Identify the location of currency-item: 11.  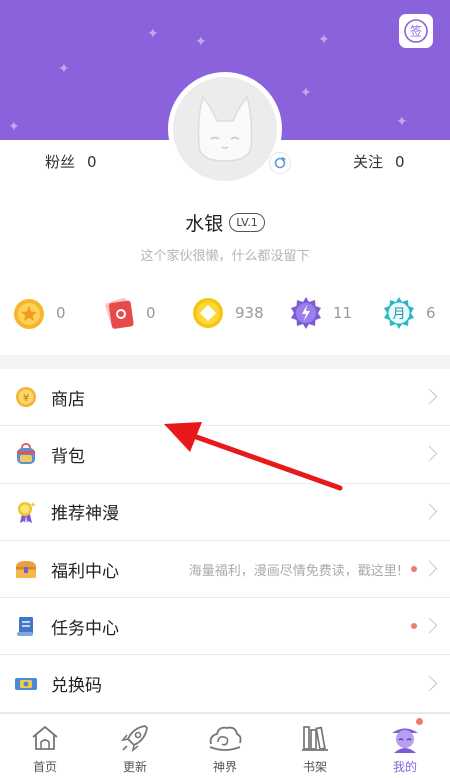
(320, 313).